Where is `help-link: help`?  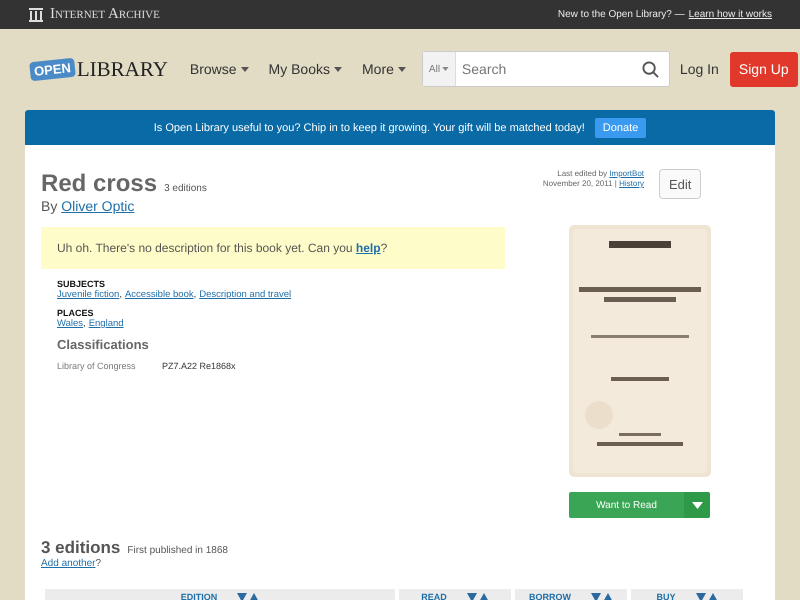 help-link: help is located at coordinates (368, 248).